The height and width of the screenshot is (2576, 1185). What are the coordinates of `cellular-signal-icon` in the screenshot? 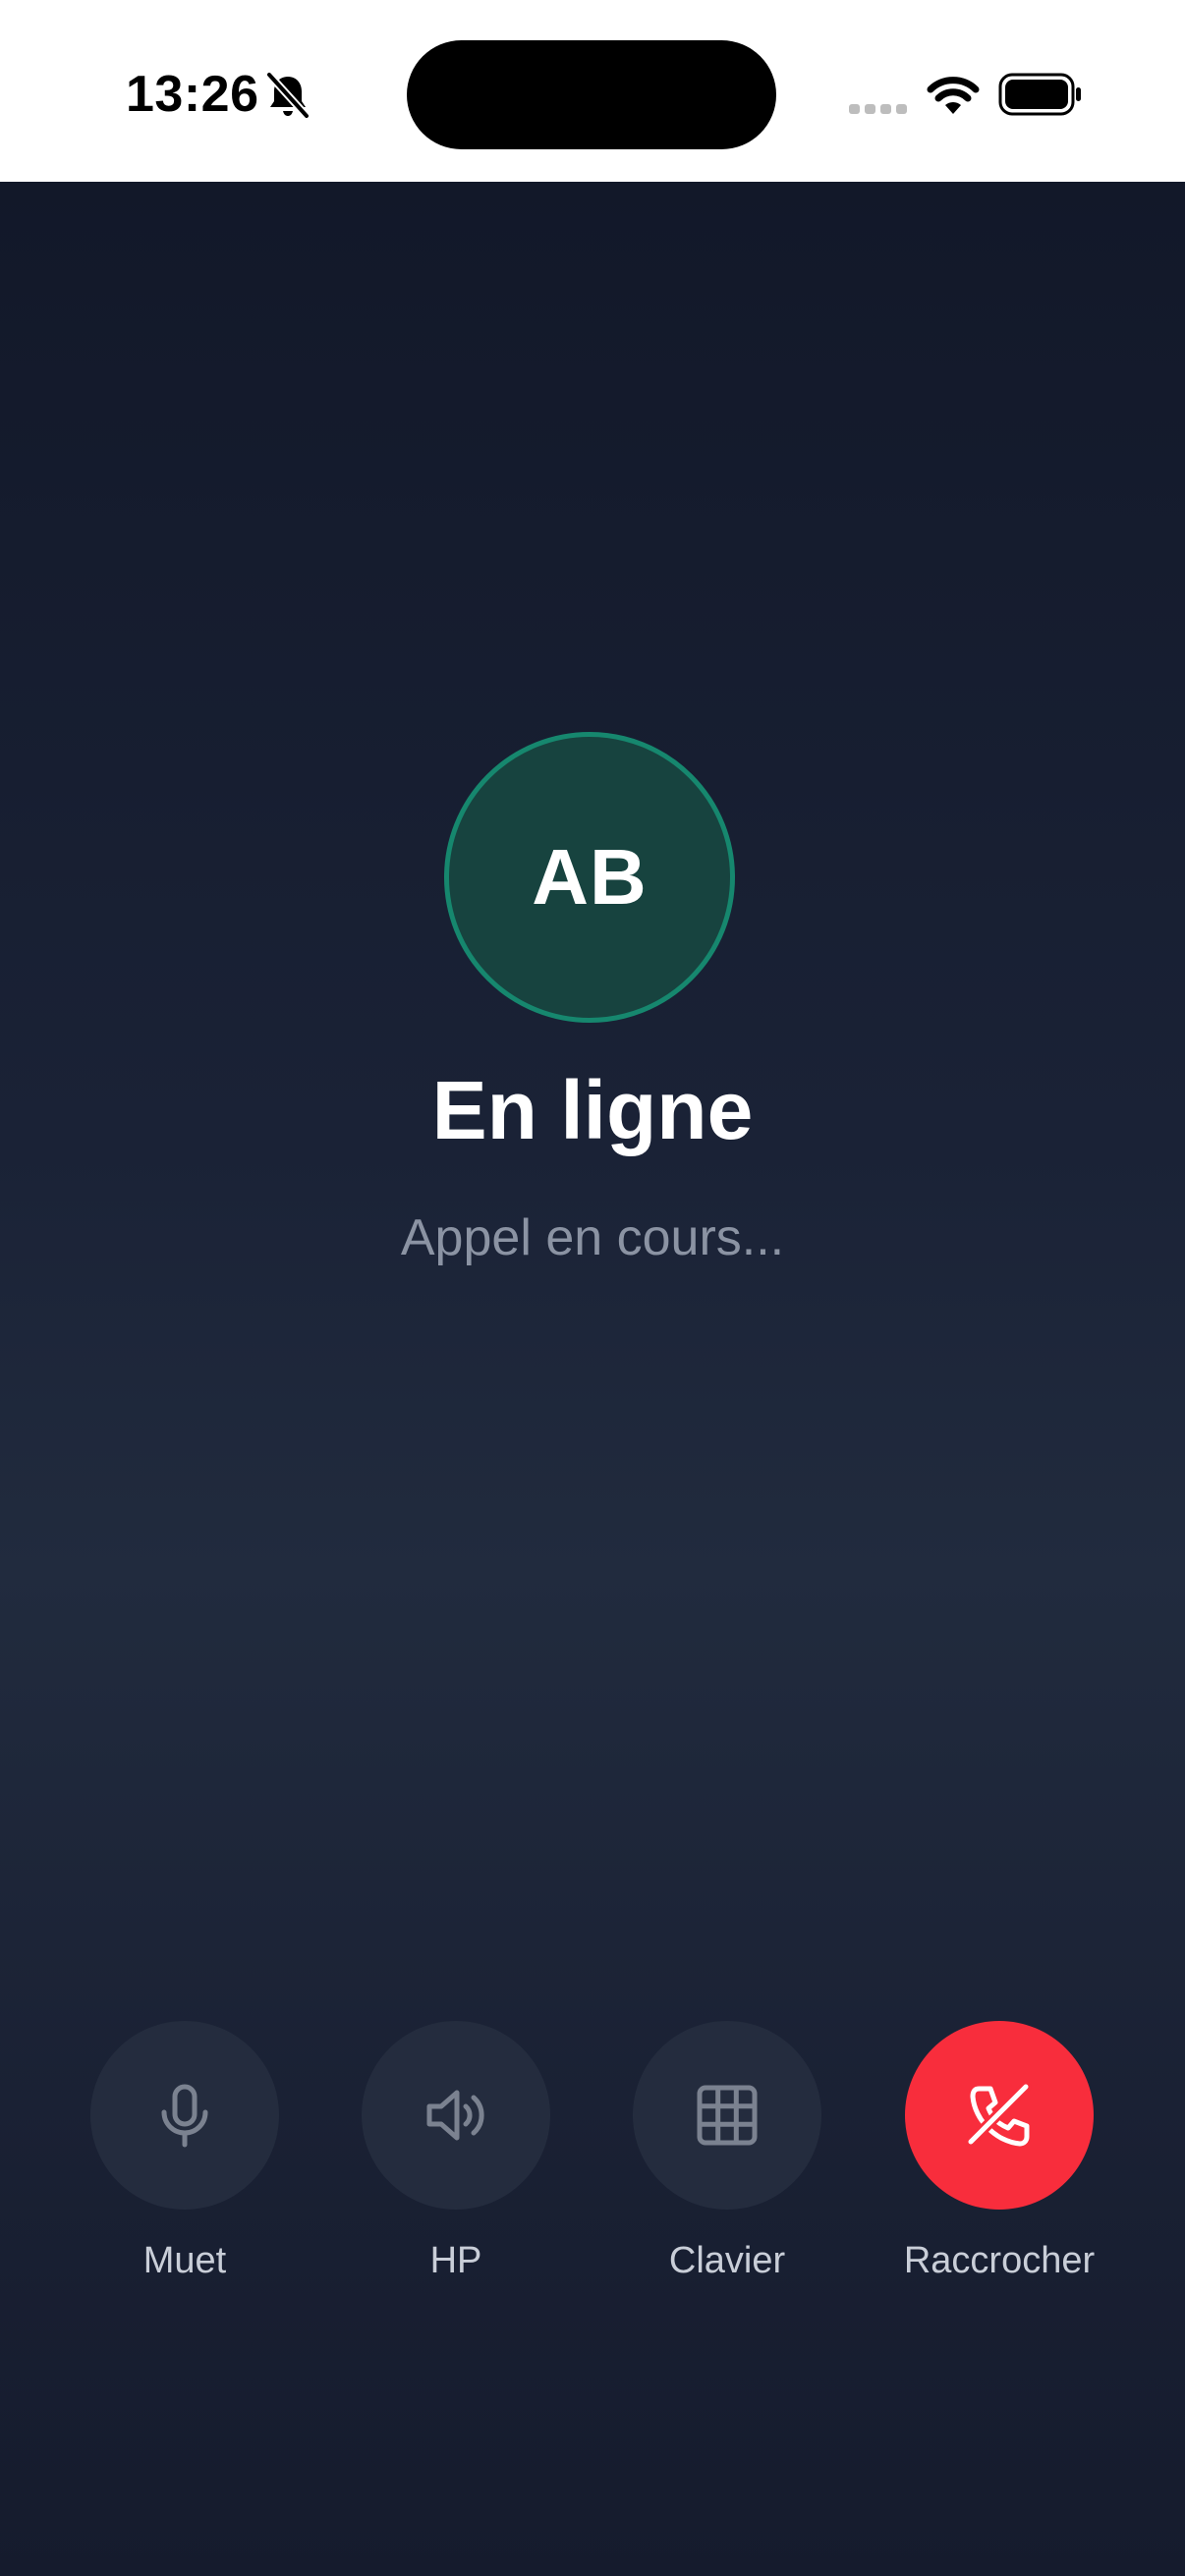 It's located at (878, 109).